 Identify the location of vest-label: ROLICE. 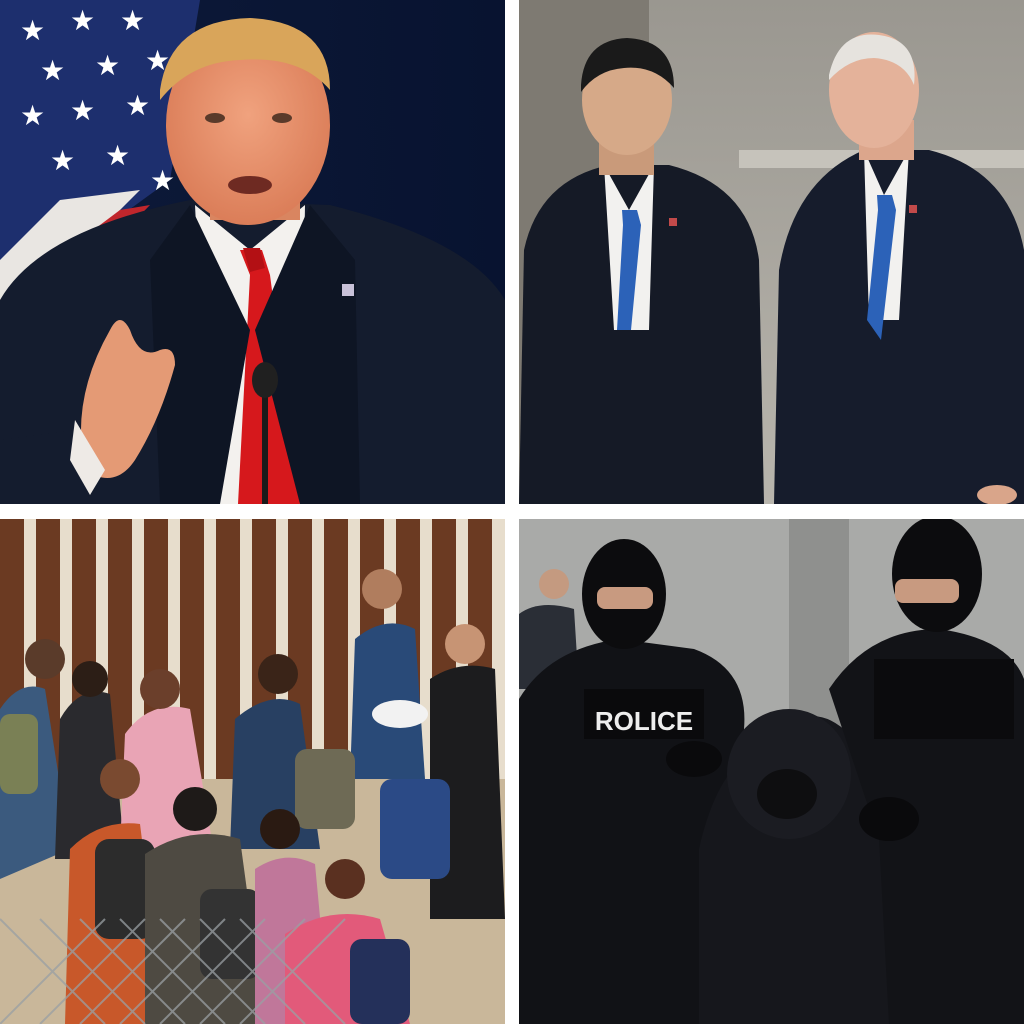
(644, 721).